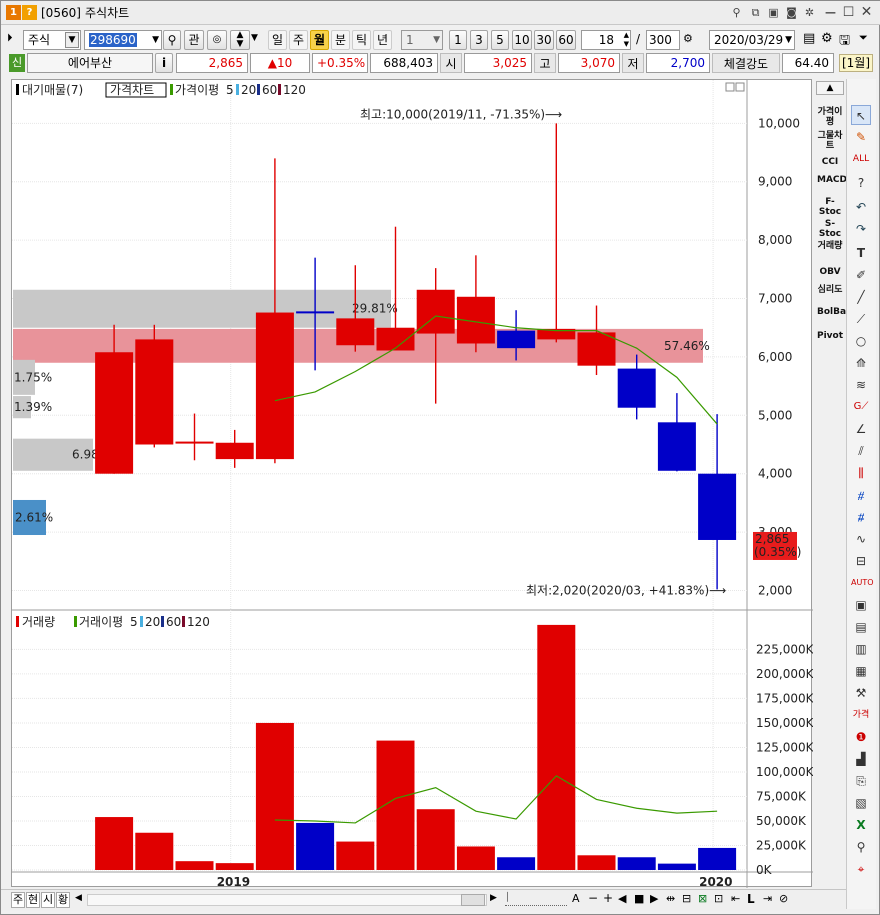 This screenshot has width=880, height=915. Describe the element at coordinates (861, 495) in the screenshot. I see `fibo-icon: ⧣` at that location.